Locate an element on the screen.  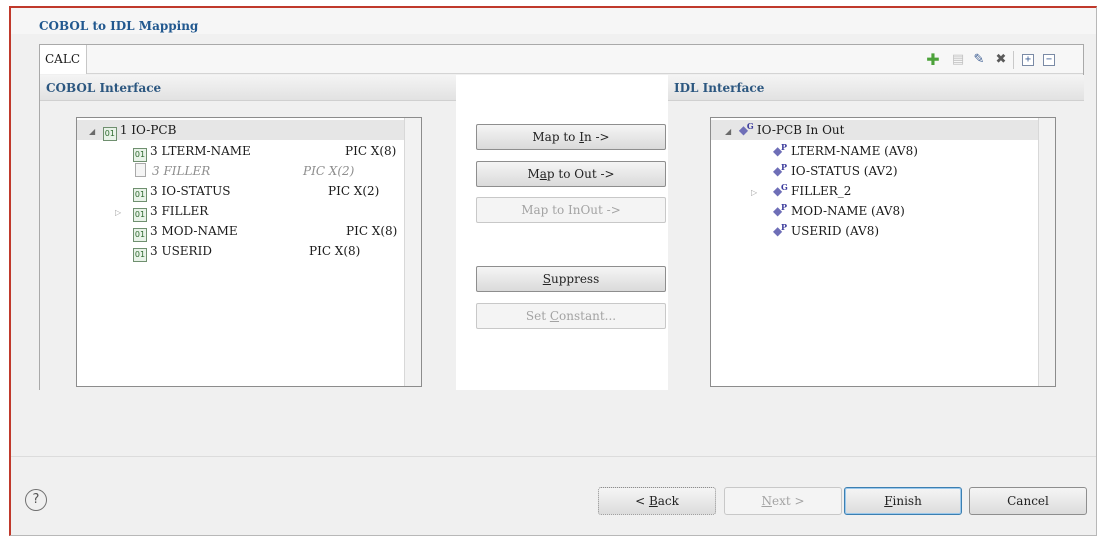
button-label-prefix: < is located at coordinates (642, 501).